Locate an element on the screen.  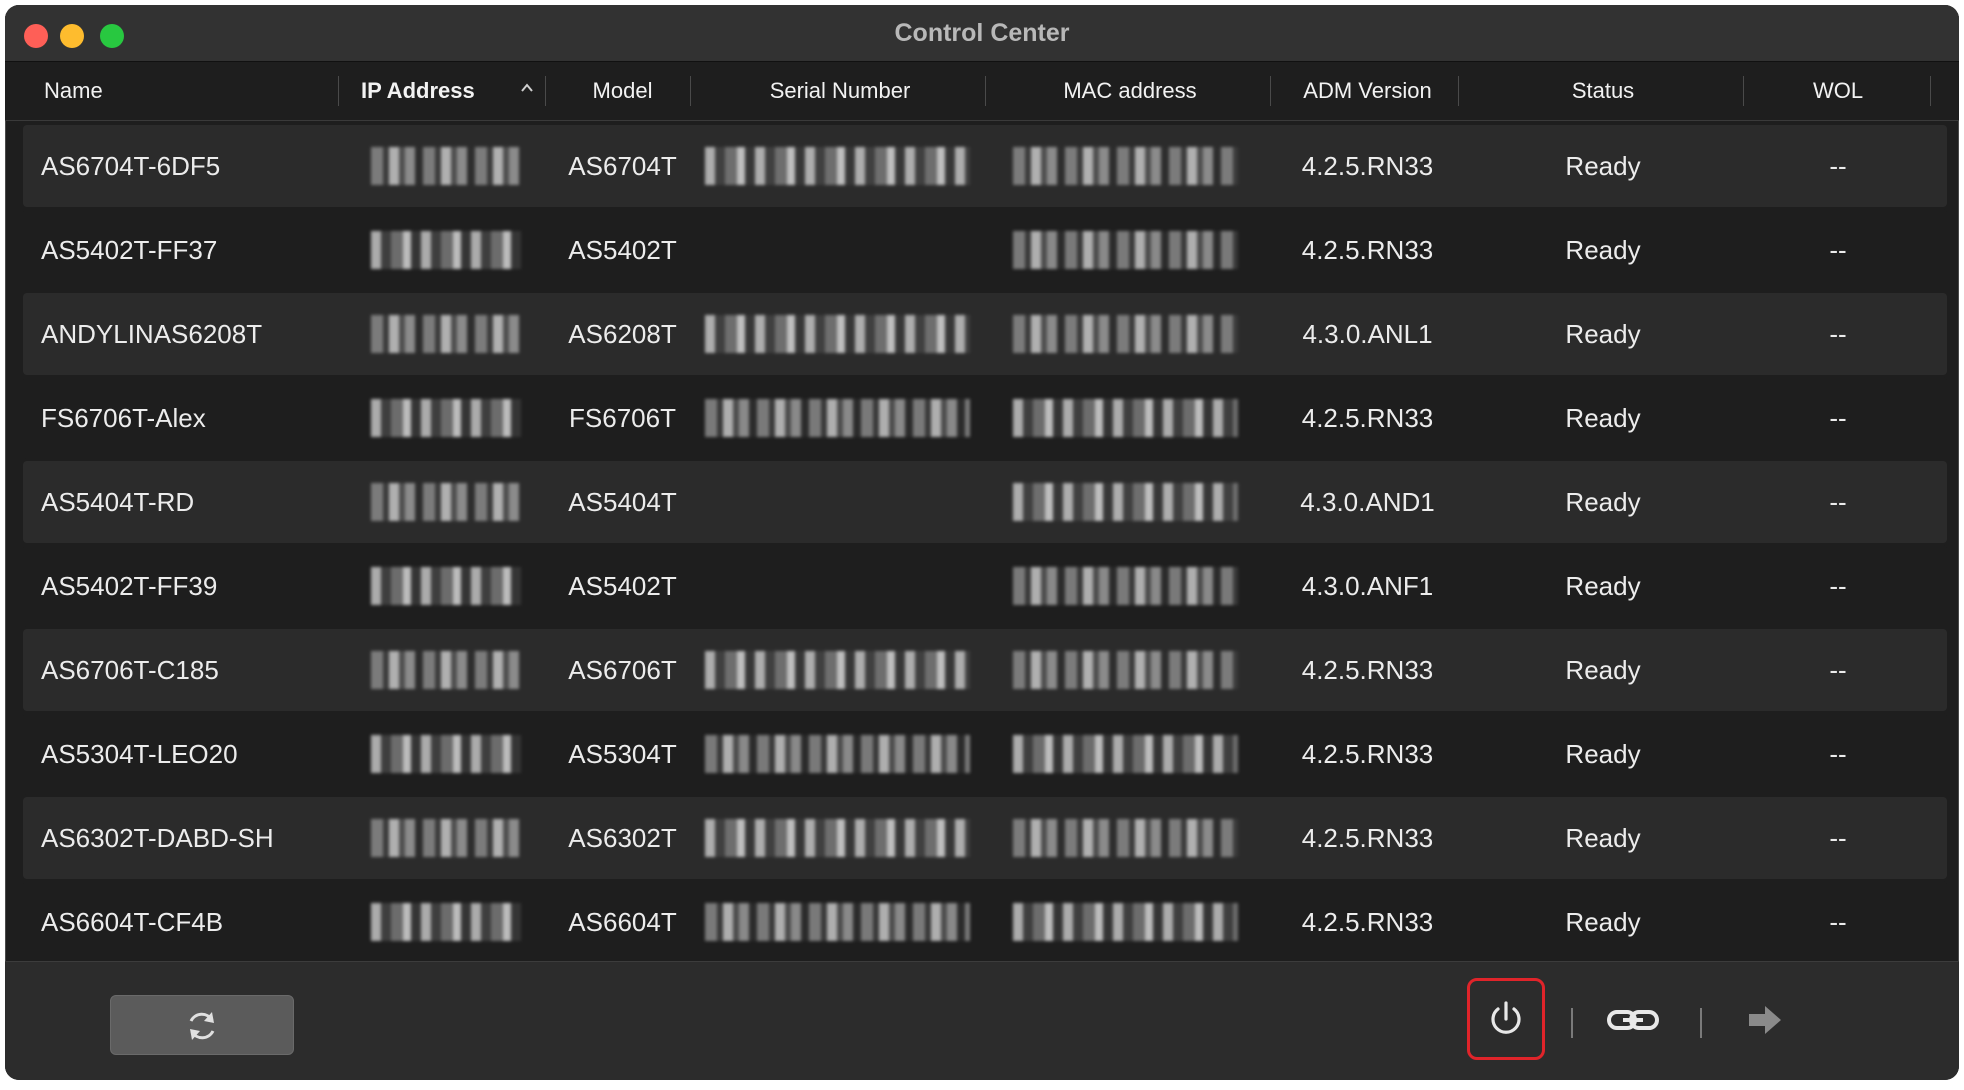
table-row: AS5404T-RD AS5404T 4.3.0.AND1 Ready -- is located at coordinates (985, 502).